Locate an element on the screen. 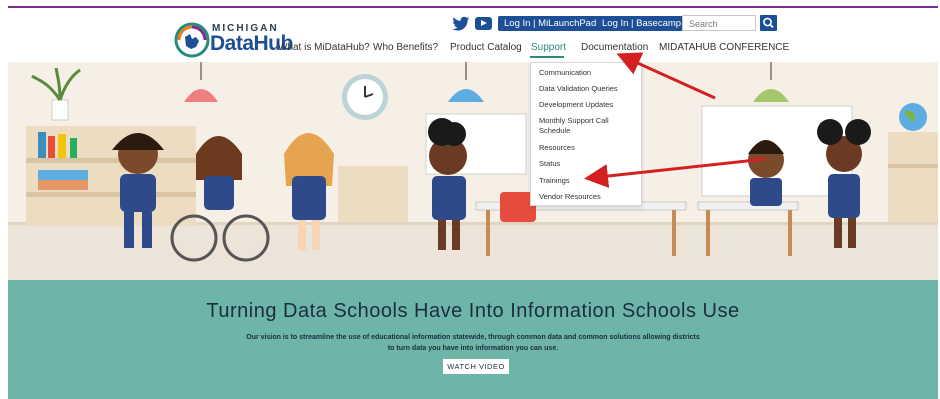 The width and height of the screenshot is (940, 399). search-icon is located at coordinates (768, 23).